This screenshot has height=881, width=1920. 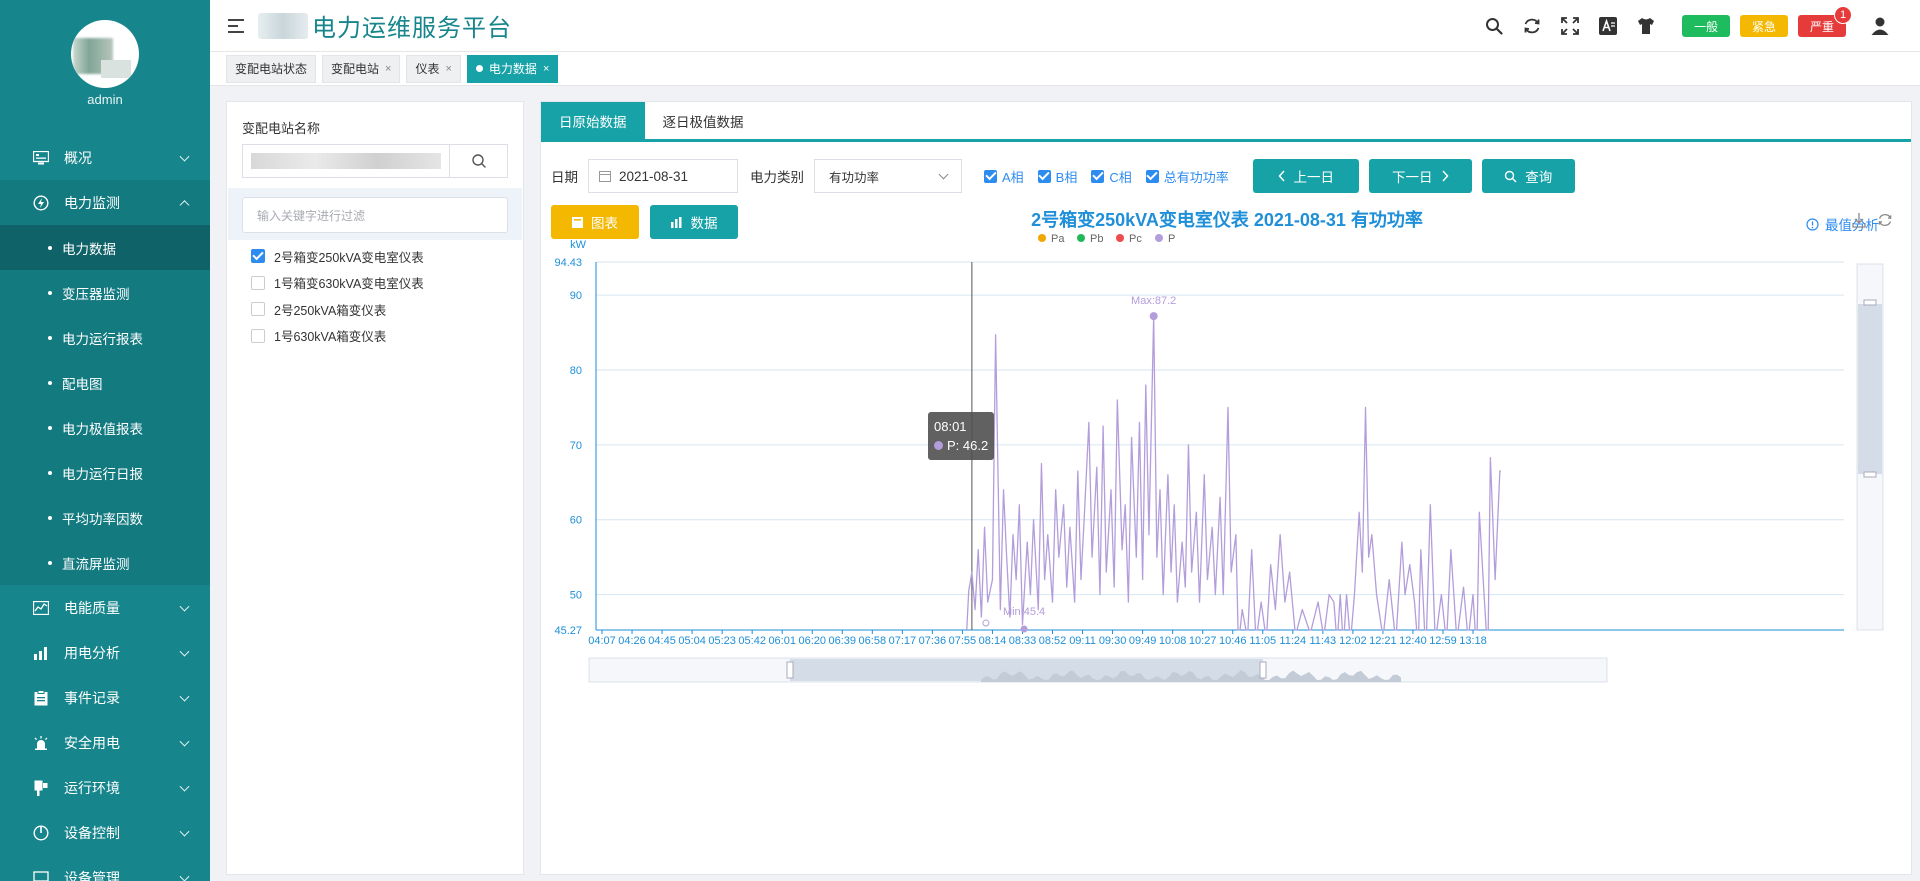 What do you see at coordinates (337, 309) in the screenshot?
I see `meter-item: 2号250kVA箱变仪表` at bounding box center [337, 309].